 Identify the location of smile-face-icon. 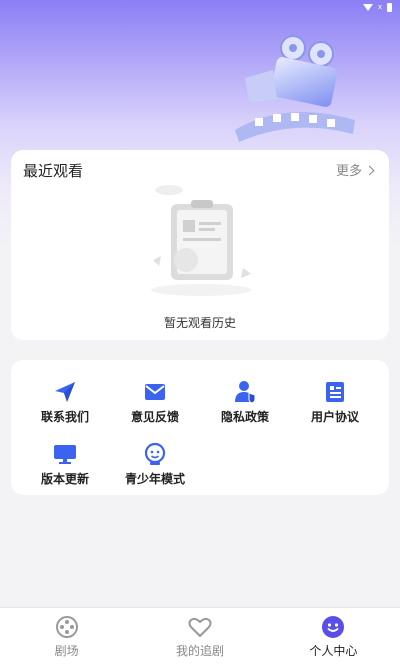
(333, 627).